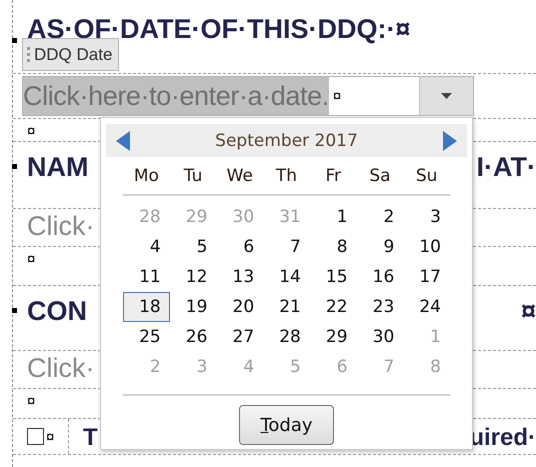  Describe the element at coordinates (380, 337) in the screenshot. I see `calendar-day: 30` at that location.